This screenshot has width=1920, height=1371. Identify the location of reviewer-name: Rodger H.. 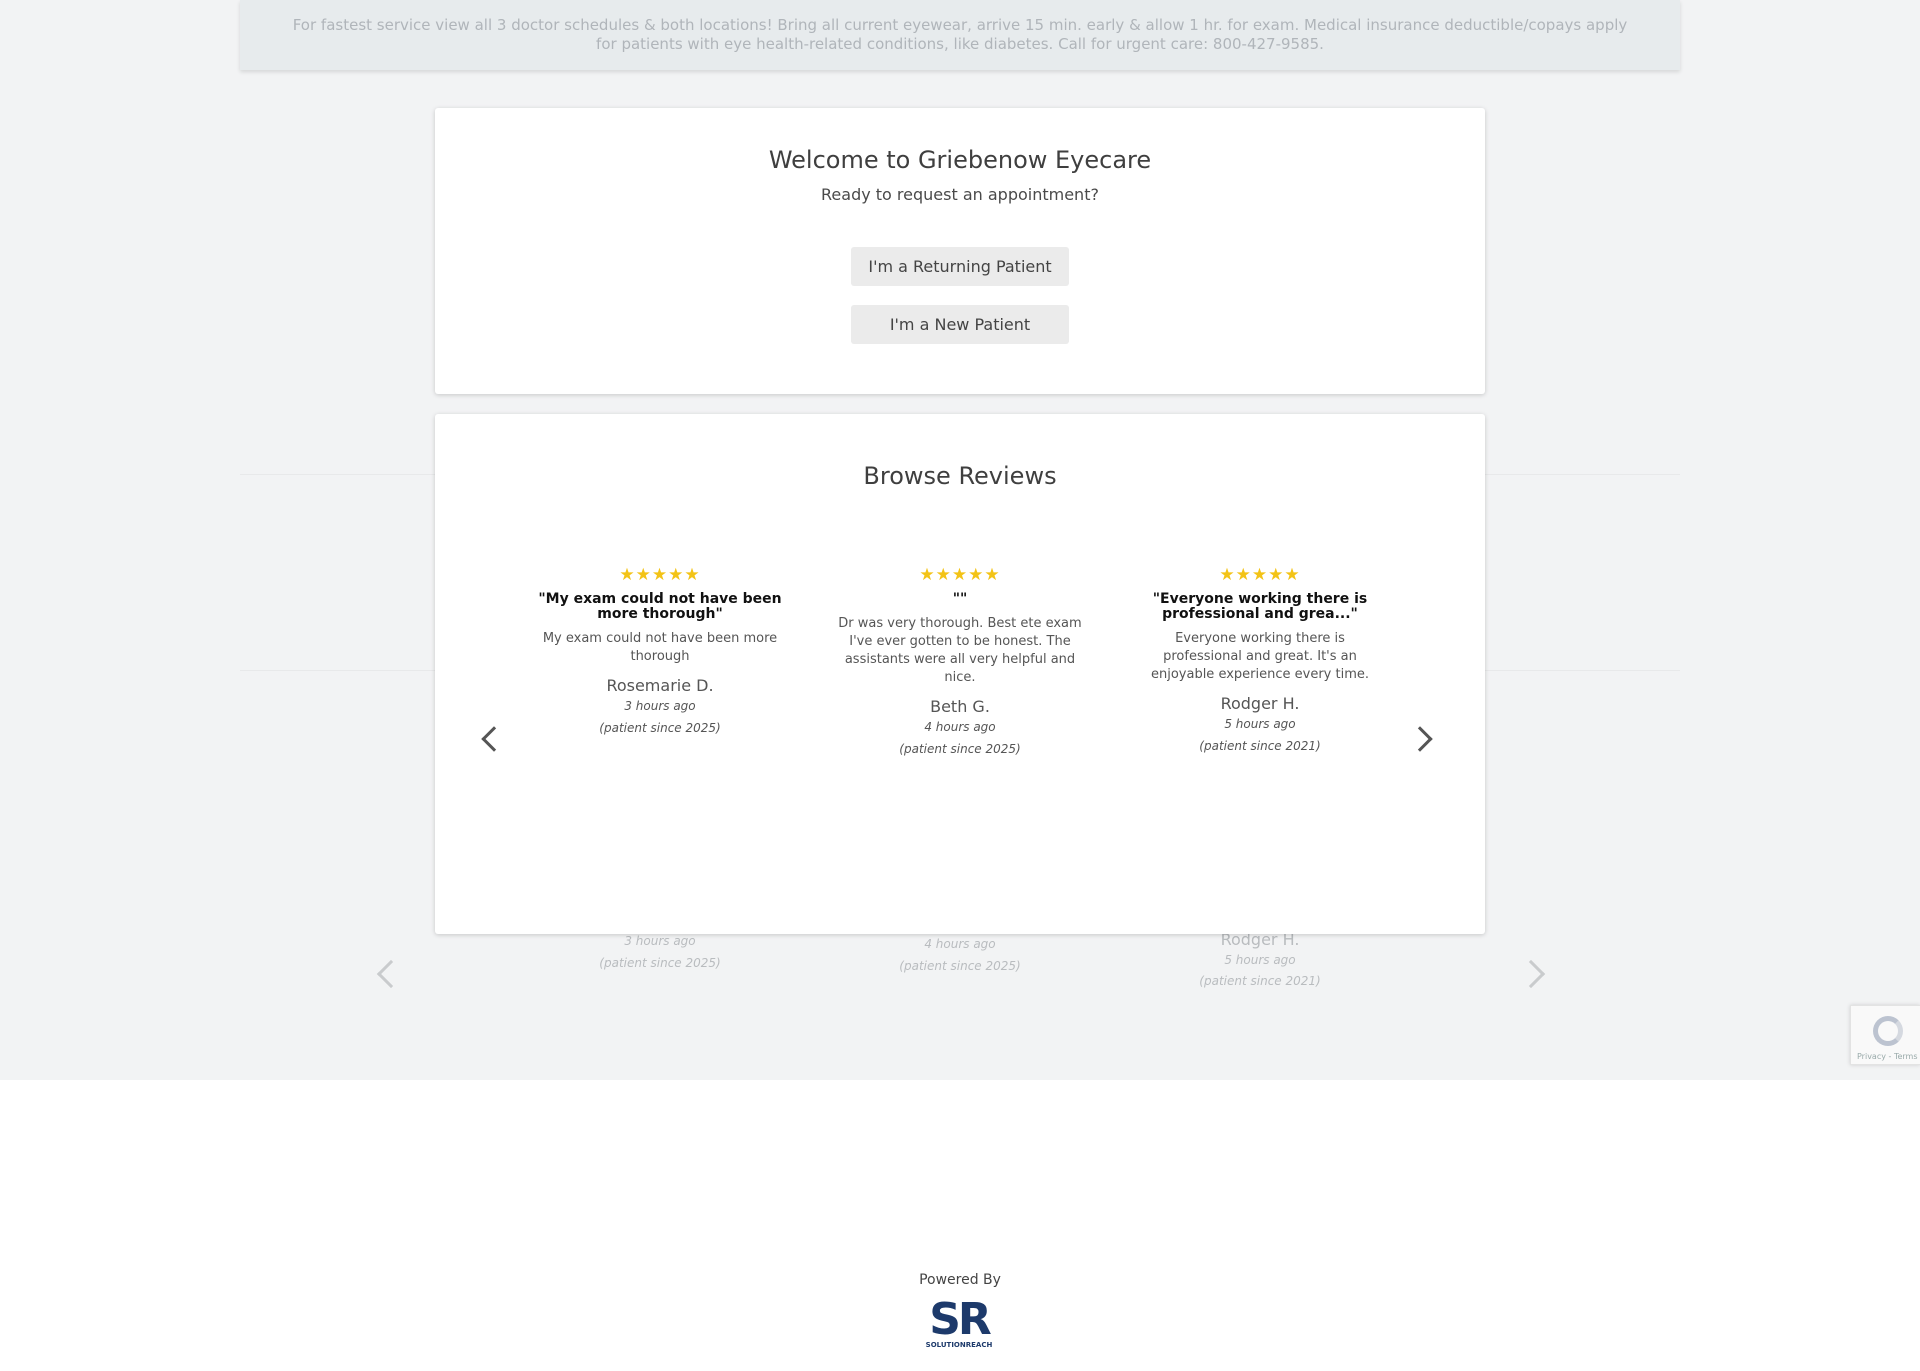
(1260, 703).